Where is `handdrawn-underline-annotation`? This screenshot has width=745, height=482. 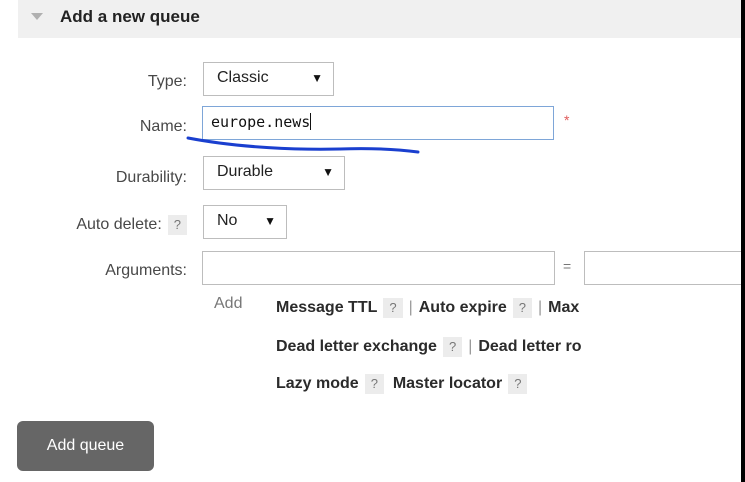 handdrawn-underline-annotation is located at coordinates (303, 145).